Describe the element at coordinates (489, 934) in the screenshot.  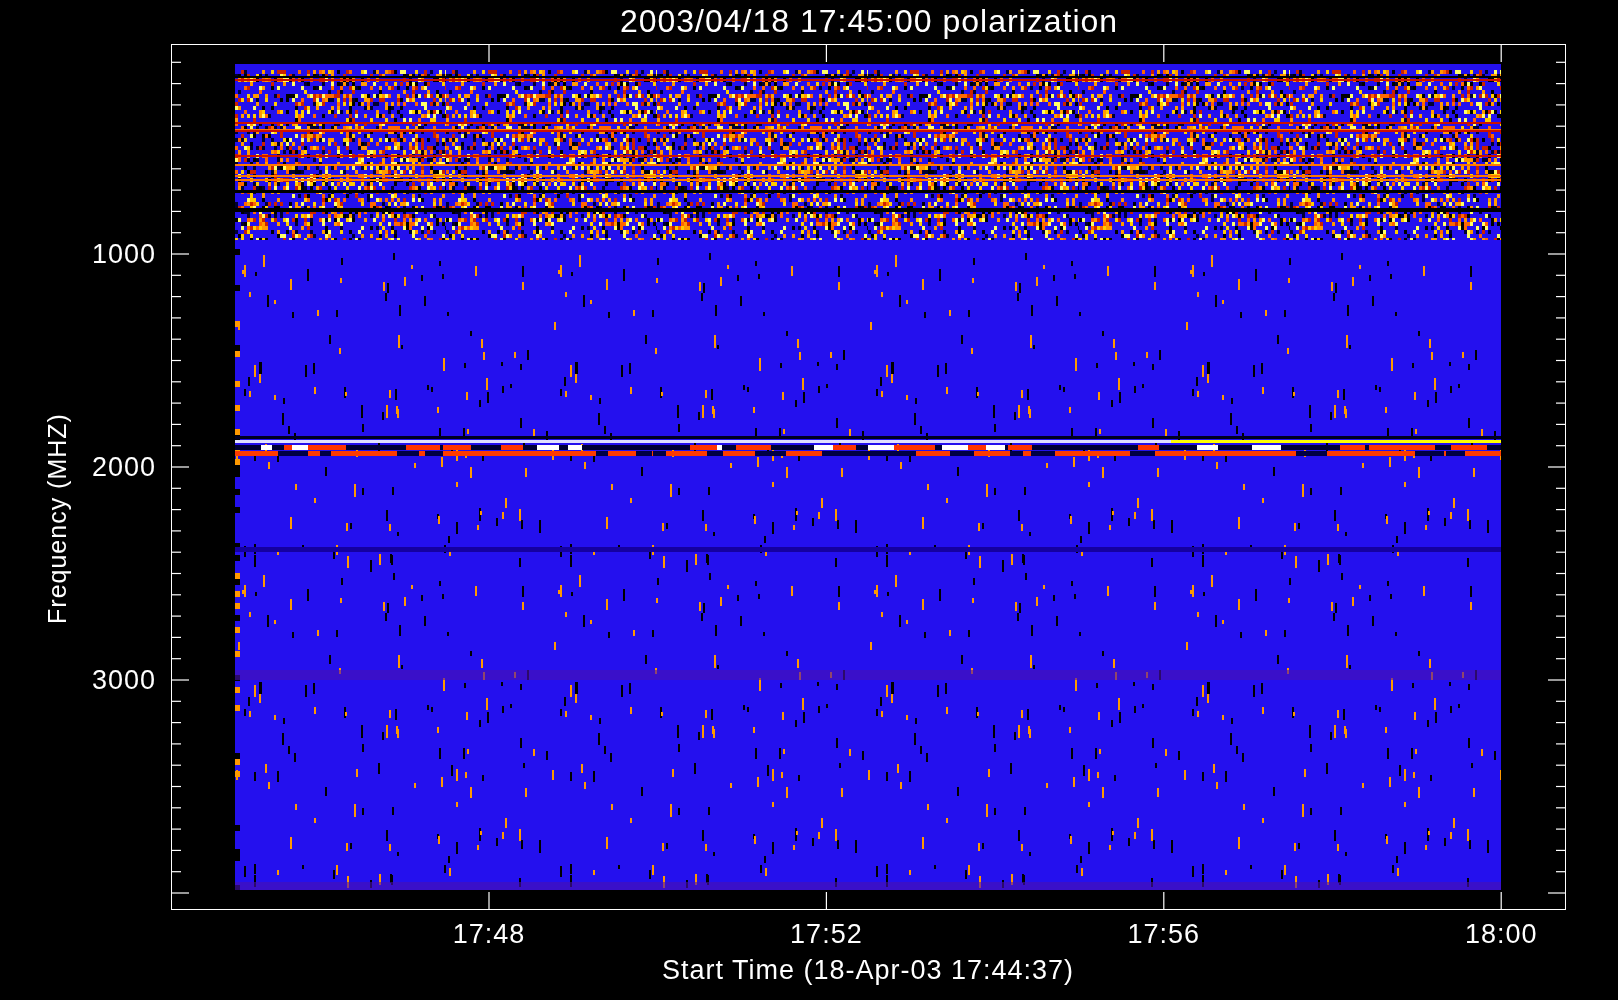
I see `x-tick-label: 17:48` at that location.